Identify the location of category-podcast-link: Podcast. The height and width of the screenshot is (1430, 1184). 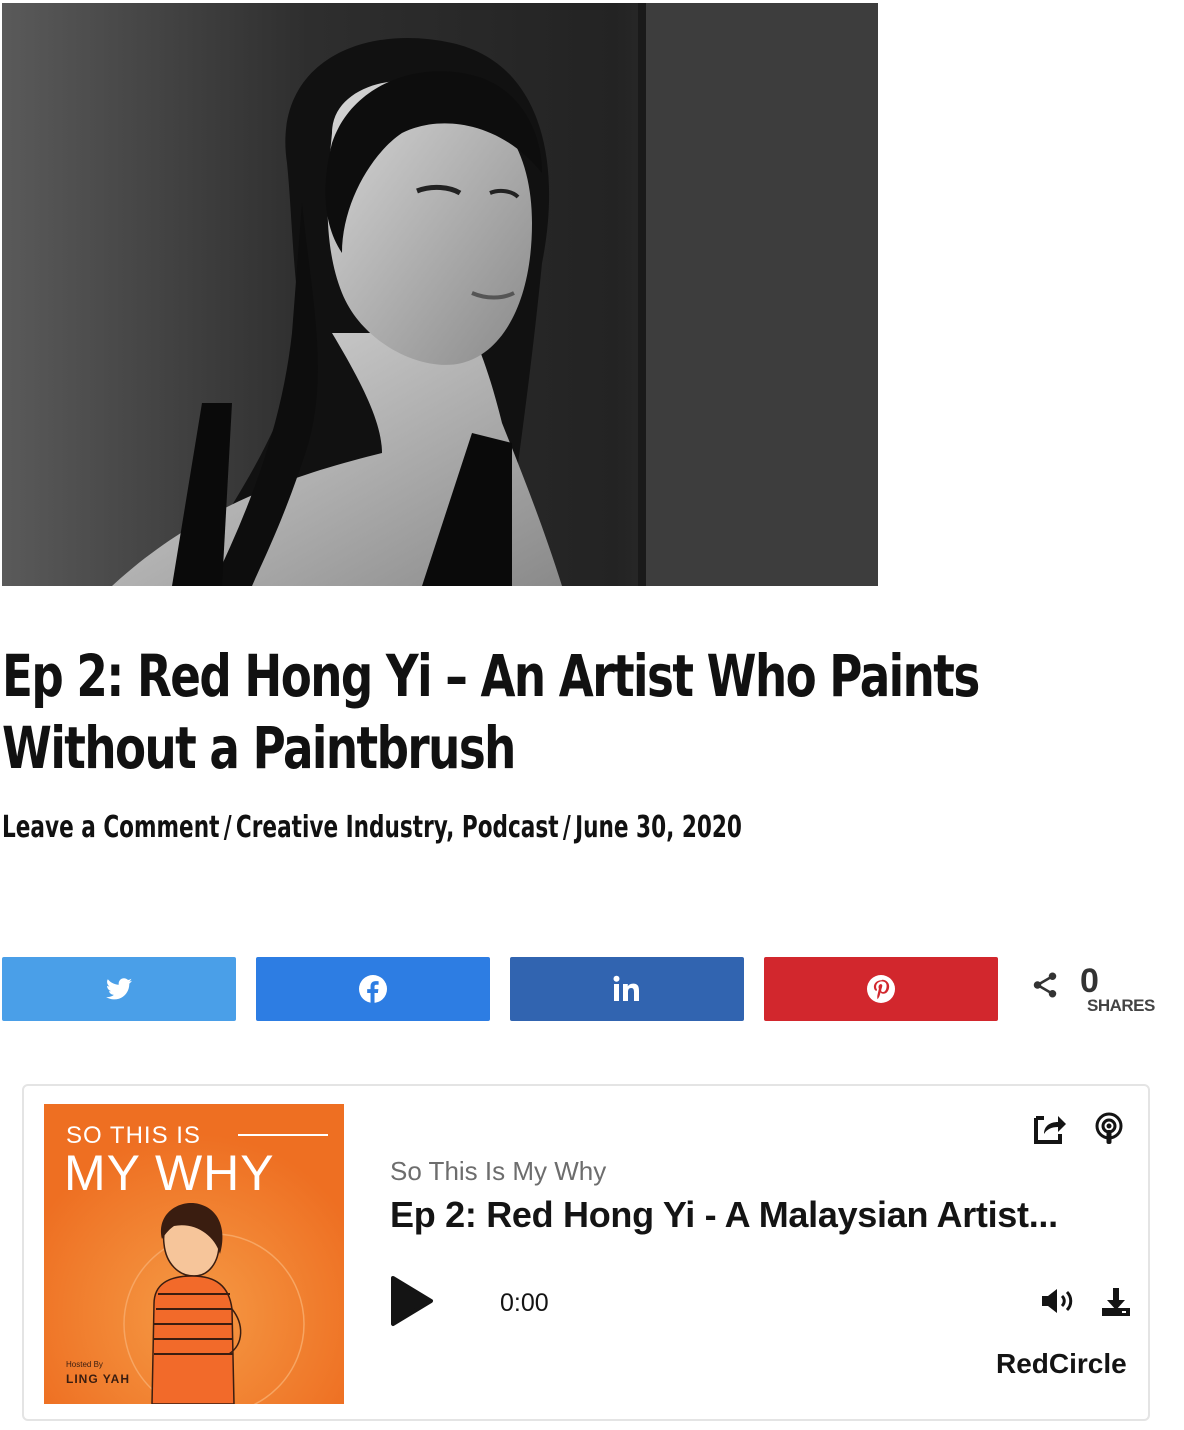
(510, 827).